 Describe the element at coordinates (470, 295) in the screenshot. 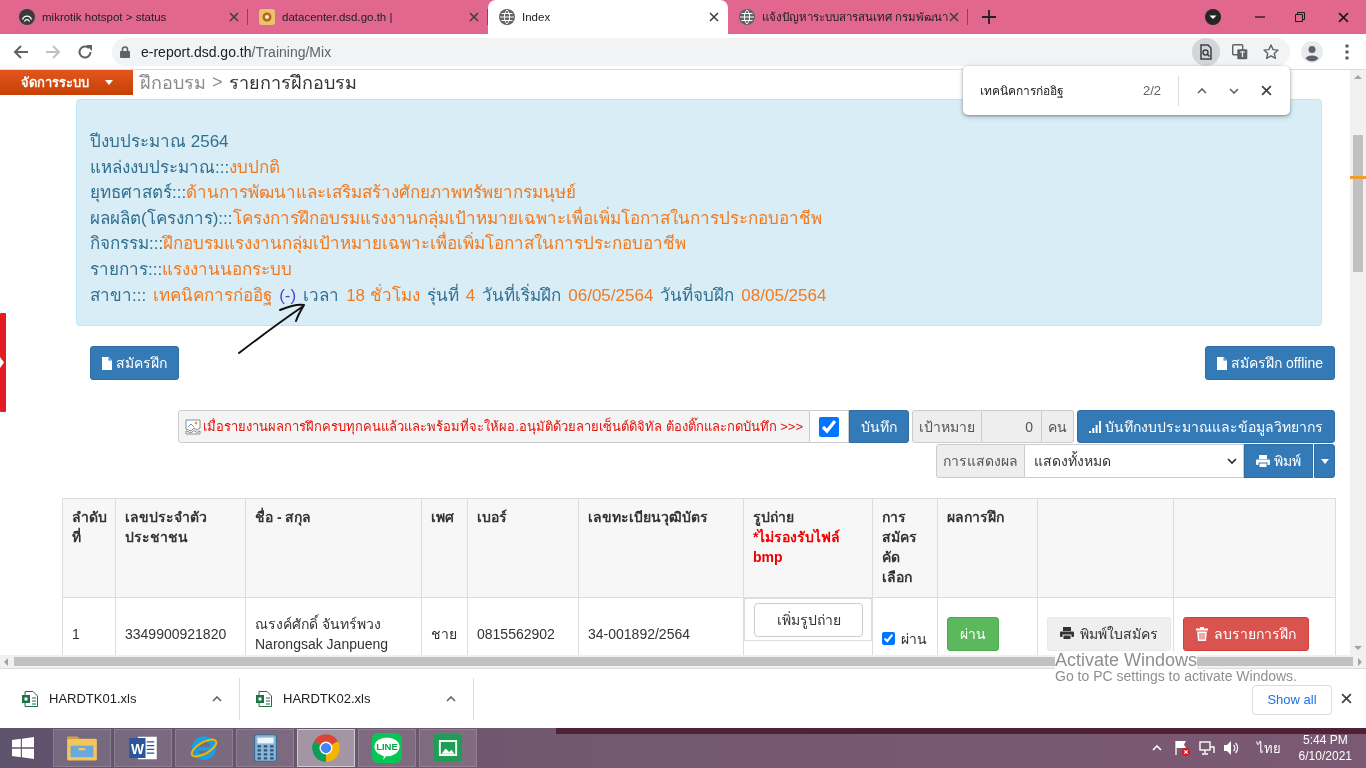

I see `info-value: 4` at that location.